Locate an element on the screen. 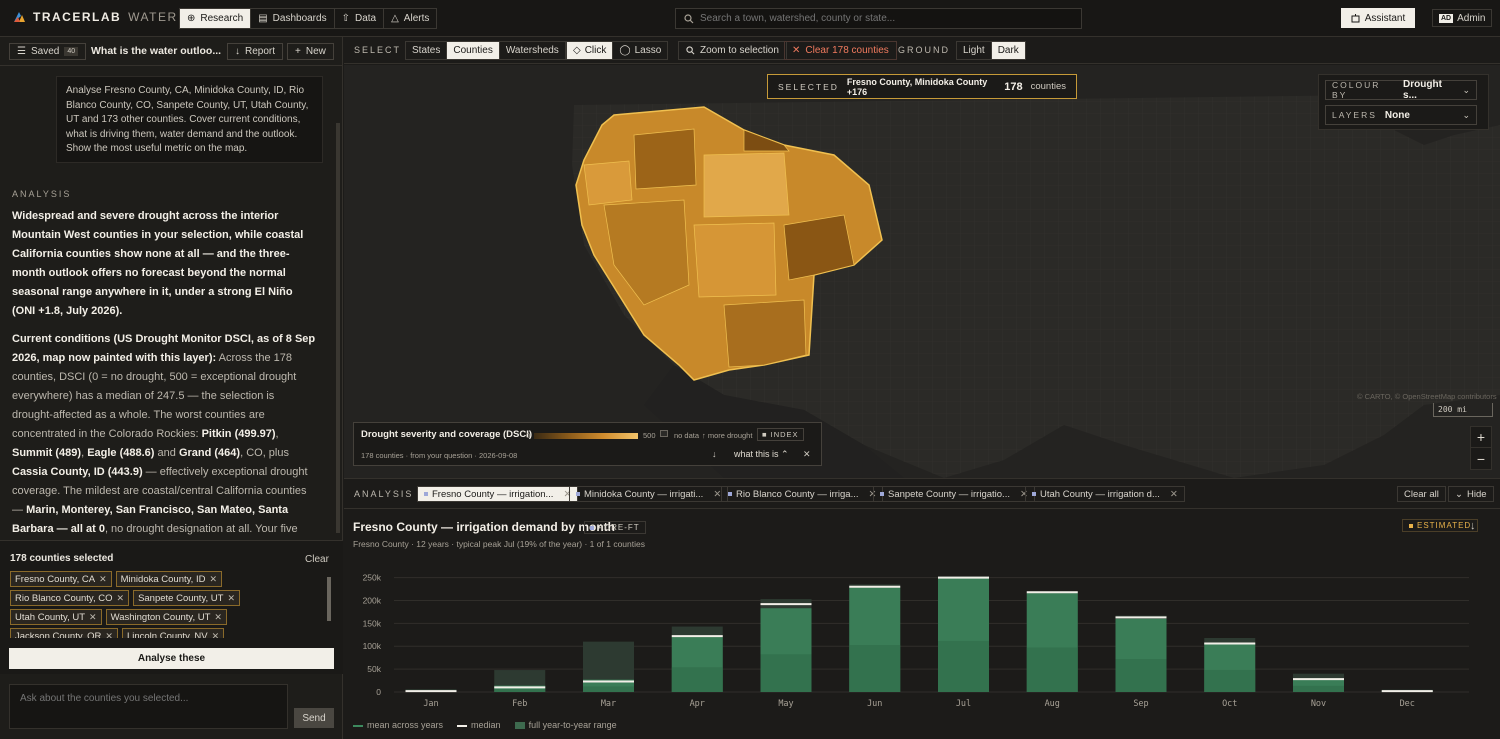 The image size is (1500, 739). select-mode-states: States is located at coordinates (427, 50).